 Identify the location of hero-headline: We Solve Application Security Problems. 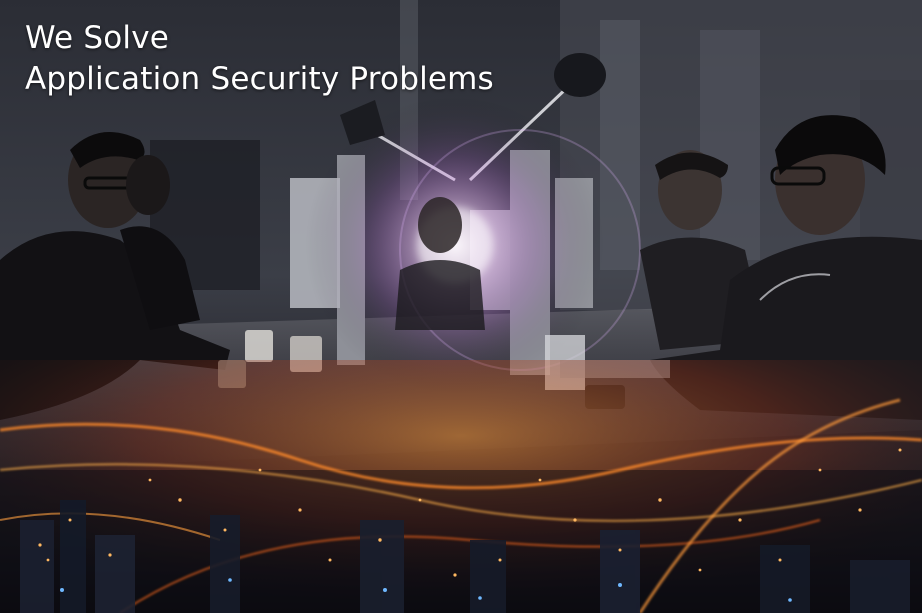
(259, 59).